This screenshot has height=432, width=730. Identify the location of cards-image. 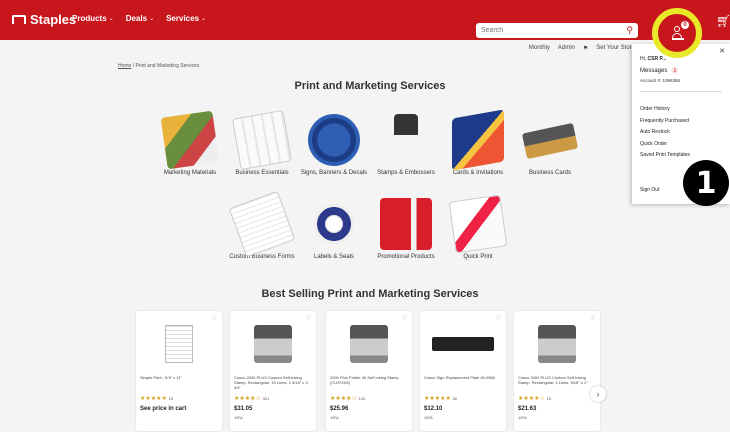
(478, 140).